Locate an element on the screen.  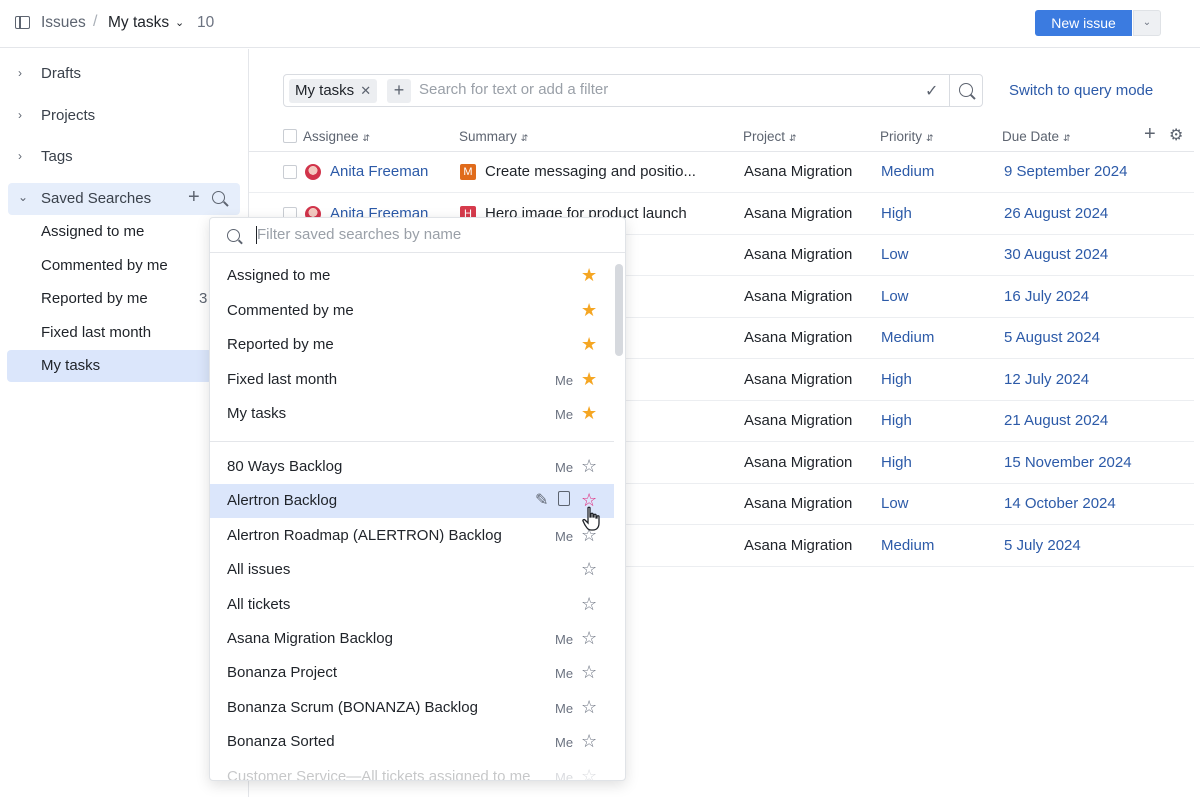
search-input is located at coordinates (669, 89).